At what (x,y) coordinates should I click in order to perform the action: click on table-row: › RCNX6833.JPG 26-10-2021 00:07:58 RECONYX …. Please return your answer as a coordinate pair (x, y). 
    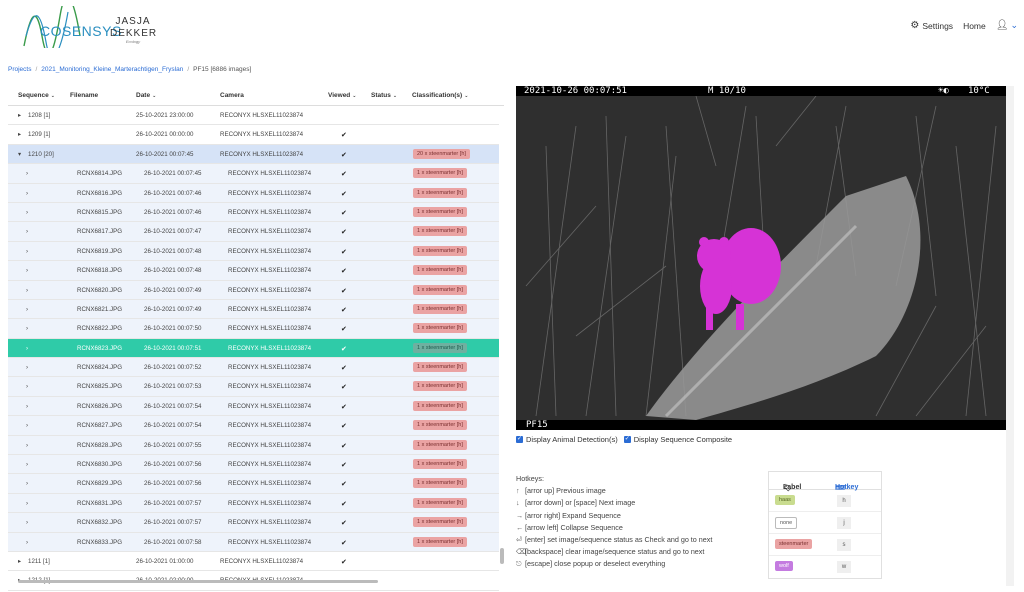
    Looking at the image, I should click on (253, 542).